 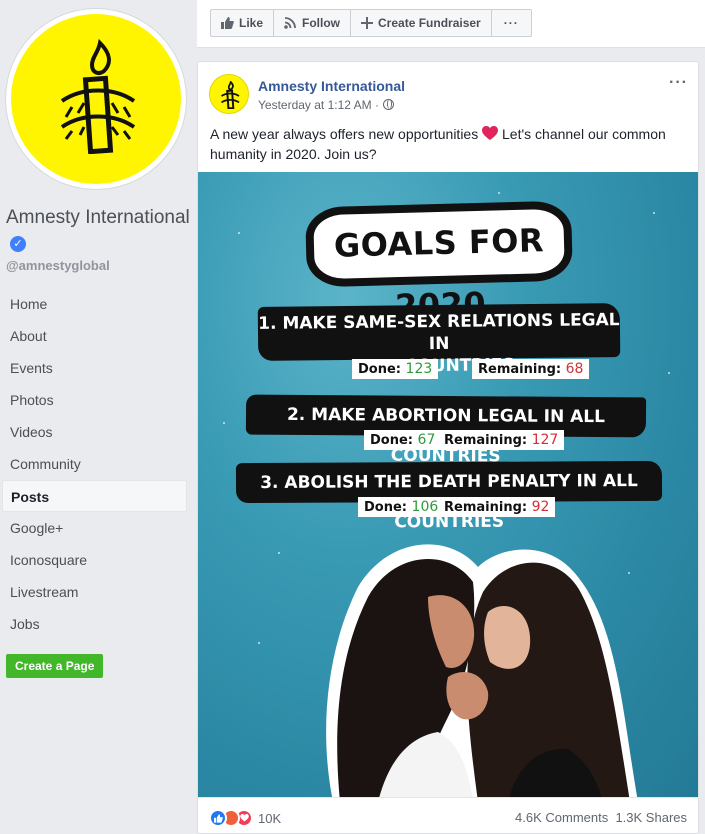 What do you see at coordinates (318, 105) in the screenshot?
I see `post-timestamp-text: Yesterday at 1:12 AM ·` at bounding box center [318, 105].